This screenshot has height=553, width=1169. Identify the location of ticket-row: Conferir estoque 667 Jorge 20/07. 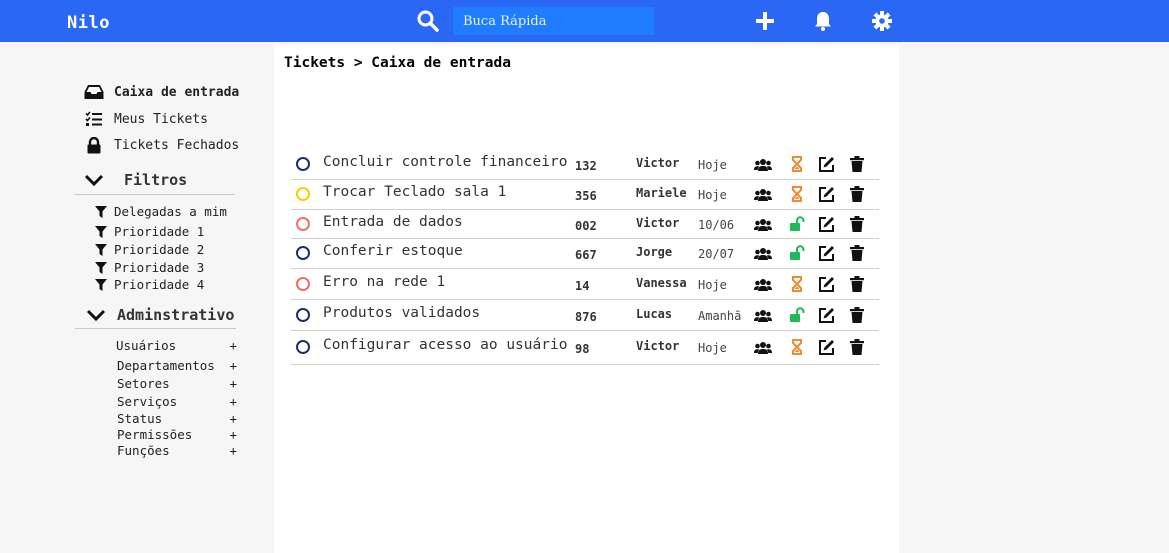
(585, 254).